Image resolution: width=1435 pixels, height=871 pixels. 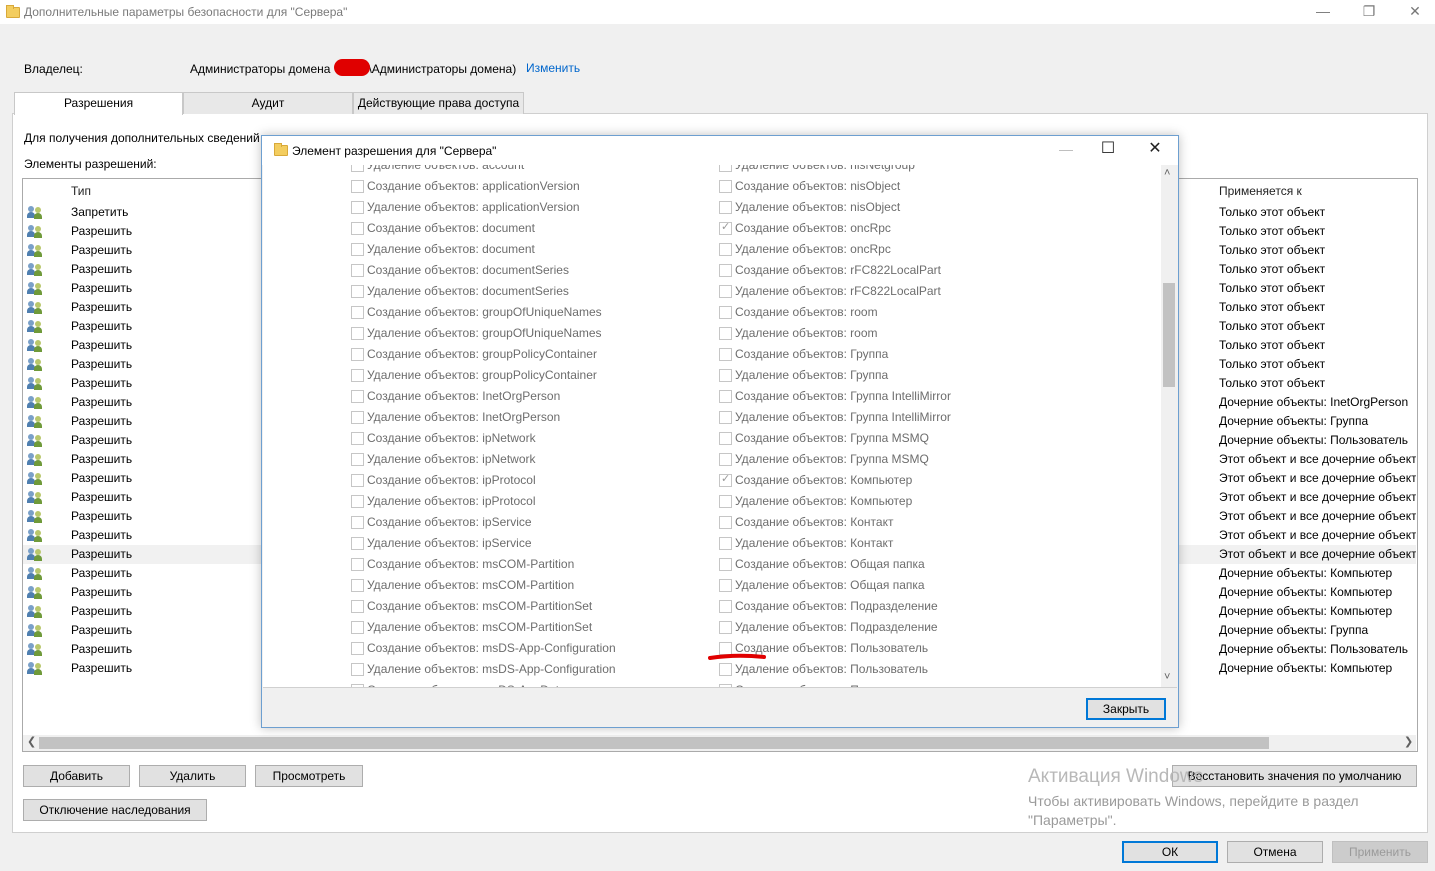 What do you see at coordinates (889, 543) in the screenshot?
I see `permission-checkbox-item: Удаление объектов: Контакт` at bounding box center [889, 543].